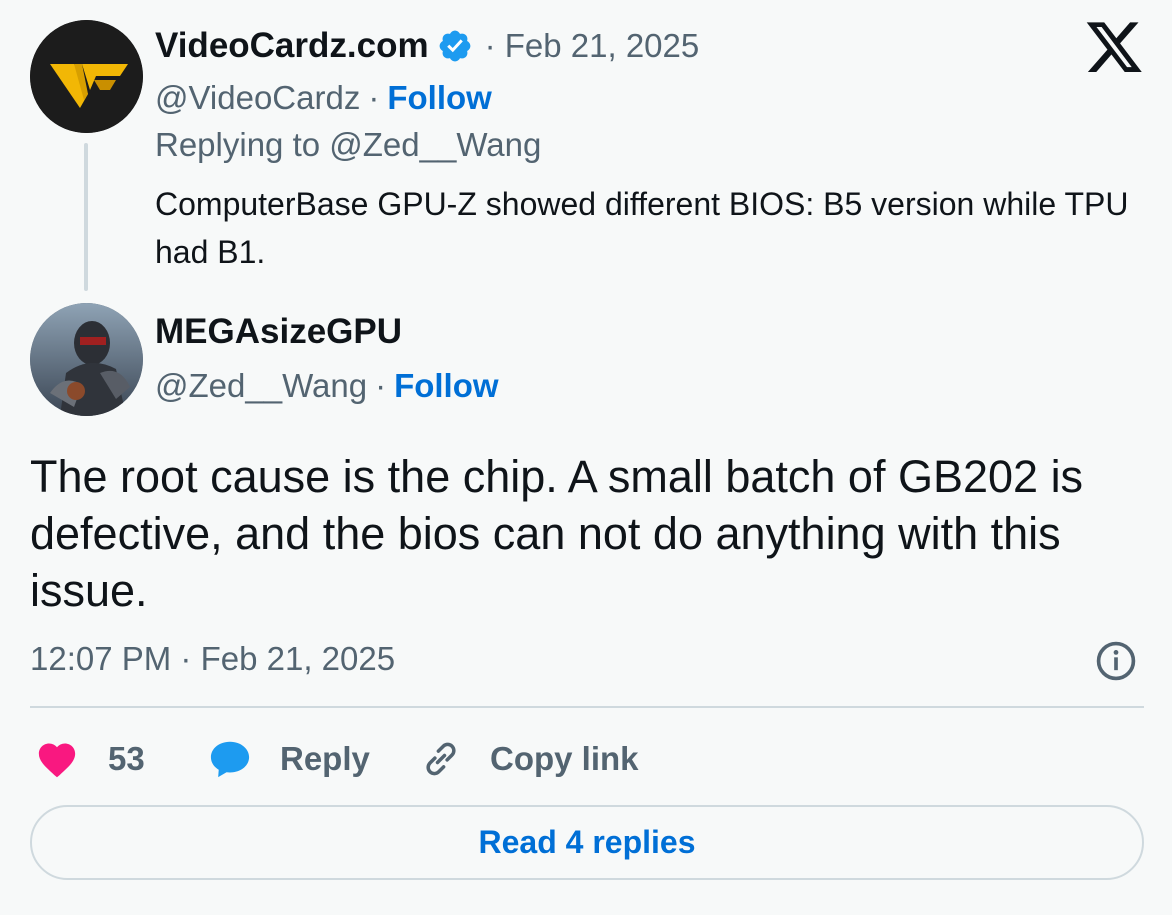 The width and height of the screenshot is (1172, 915). I want to click on reply-handle-row: @Zed__Wang · Follow, so click(327, 386).